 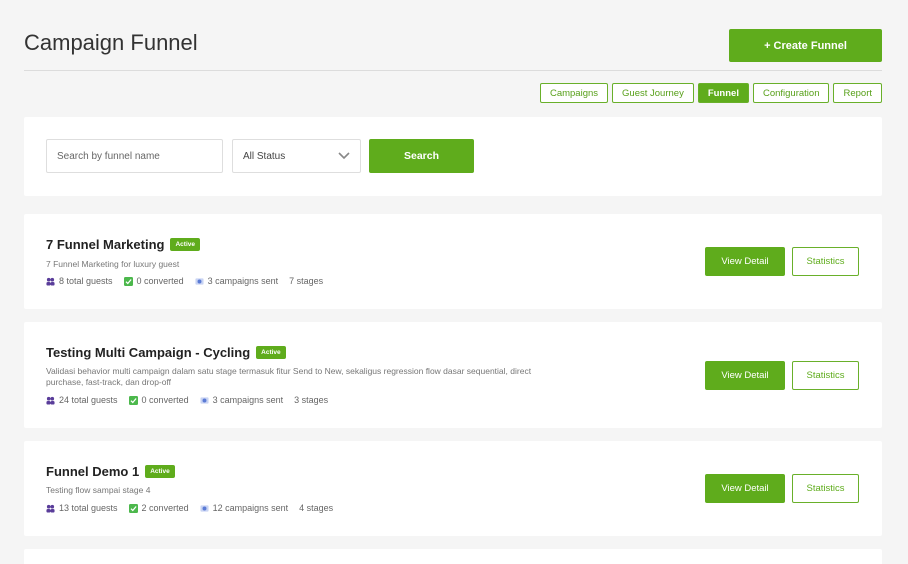 I want to click on tab-guest-journey: Guest Journey, so click(x=653, y=93).